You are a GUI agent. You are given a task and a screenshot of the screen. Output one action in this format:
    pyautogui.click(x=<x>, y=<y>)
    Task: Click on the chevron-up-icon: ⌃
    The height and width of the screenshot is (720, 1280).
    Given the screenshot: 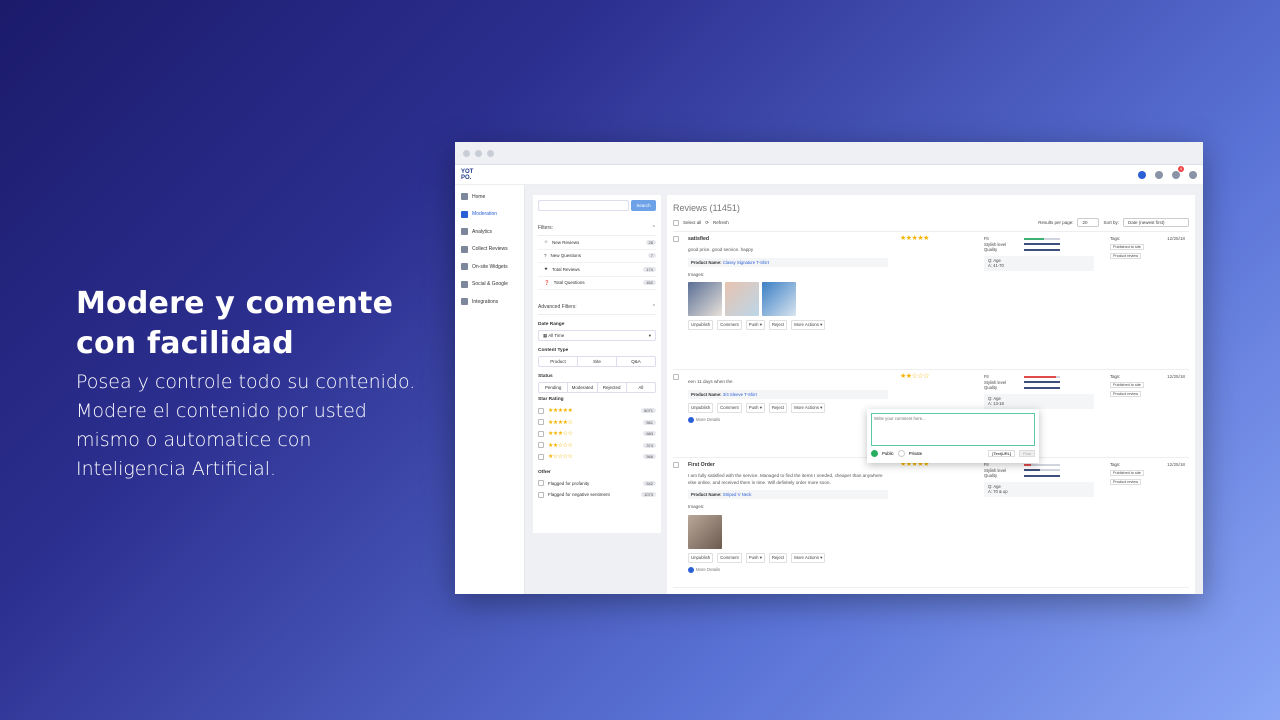 What is the action you would take?
    pyautogui.click(x=653, y=307)
    